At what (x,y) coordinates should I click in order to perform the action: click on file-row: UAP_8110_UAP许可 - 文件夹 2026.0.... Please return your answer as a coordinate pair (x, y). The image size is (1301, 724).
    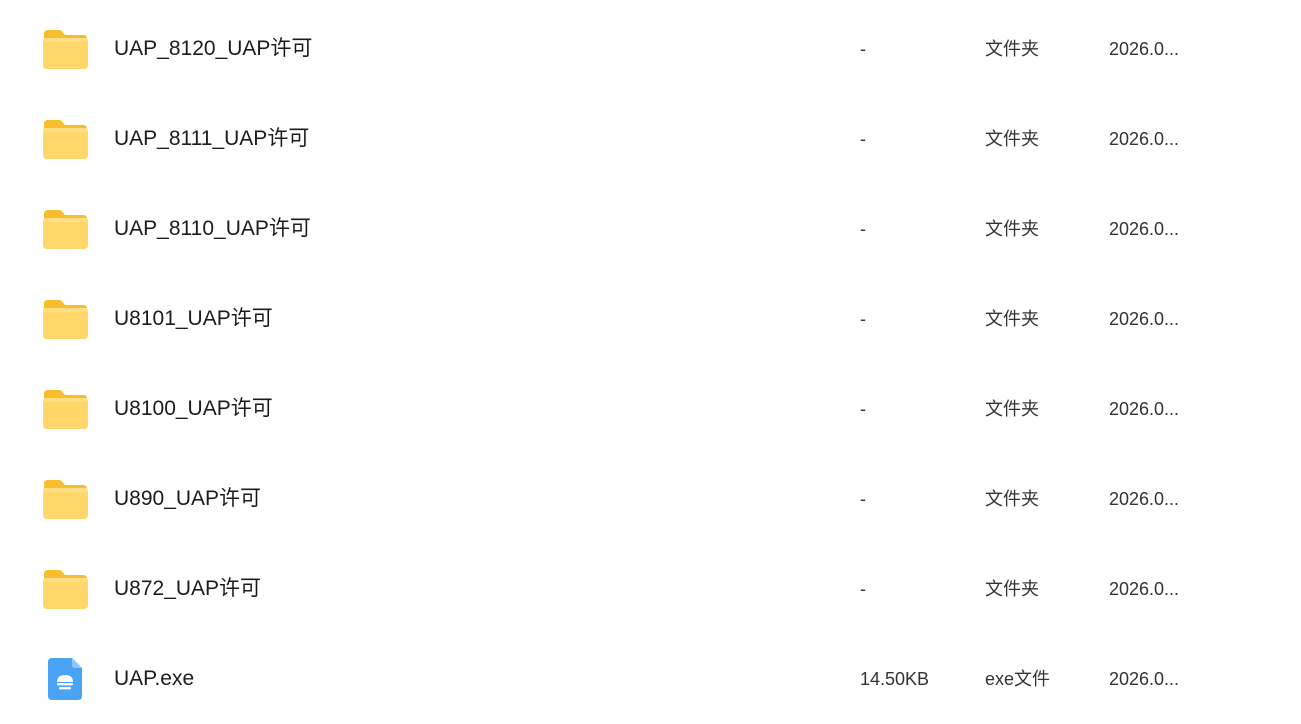
    Looking at the image, I should click on (650, 229).